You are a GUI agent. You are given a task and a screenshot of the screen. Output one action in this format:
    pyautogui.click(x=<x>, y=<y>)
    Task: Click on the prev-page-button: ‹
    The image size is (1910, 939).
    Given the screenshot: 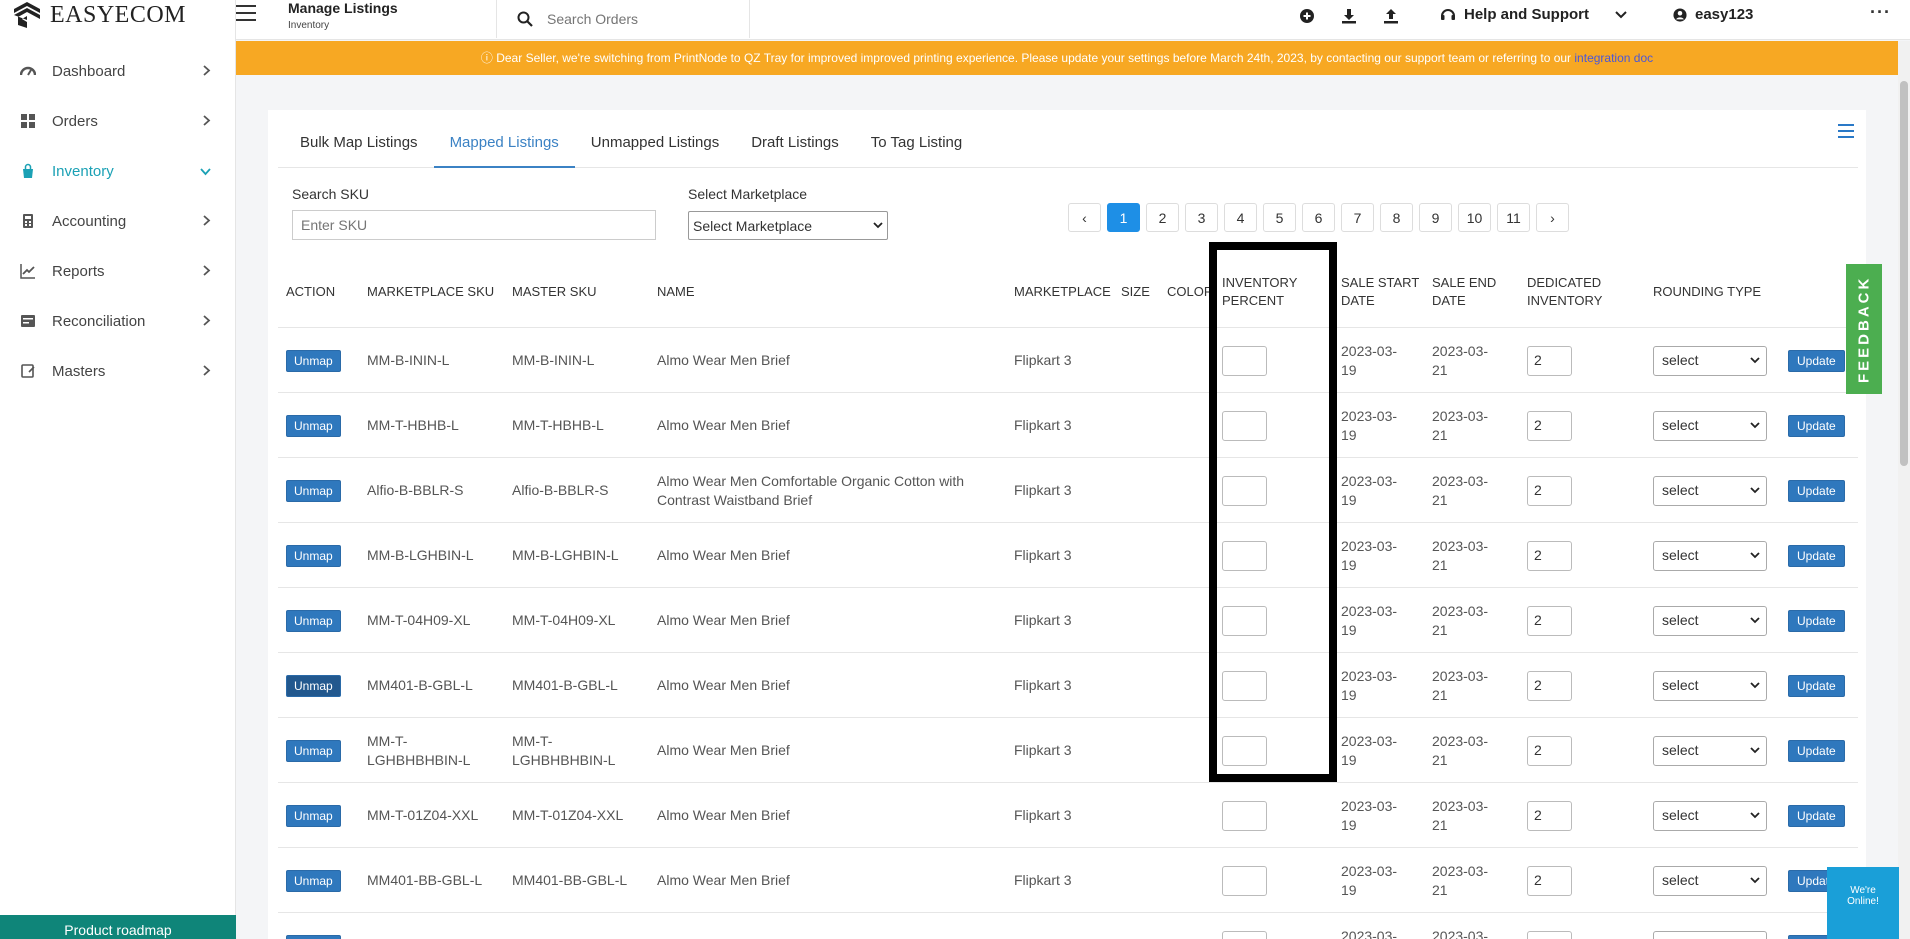 What is the action you would take?
    pyautogui.click(x=1084, y=217)
    